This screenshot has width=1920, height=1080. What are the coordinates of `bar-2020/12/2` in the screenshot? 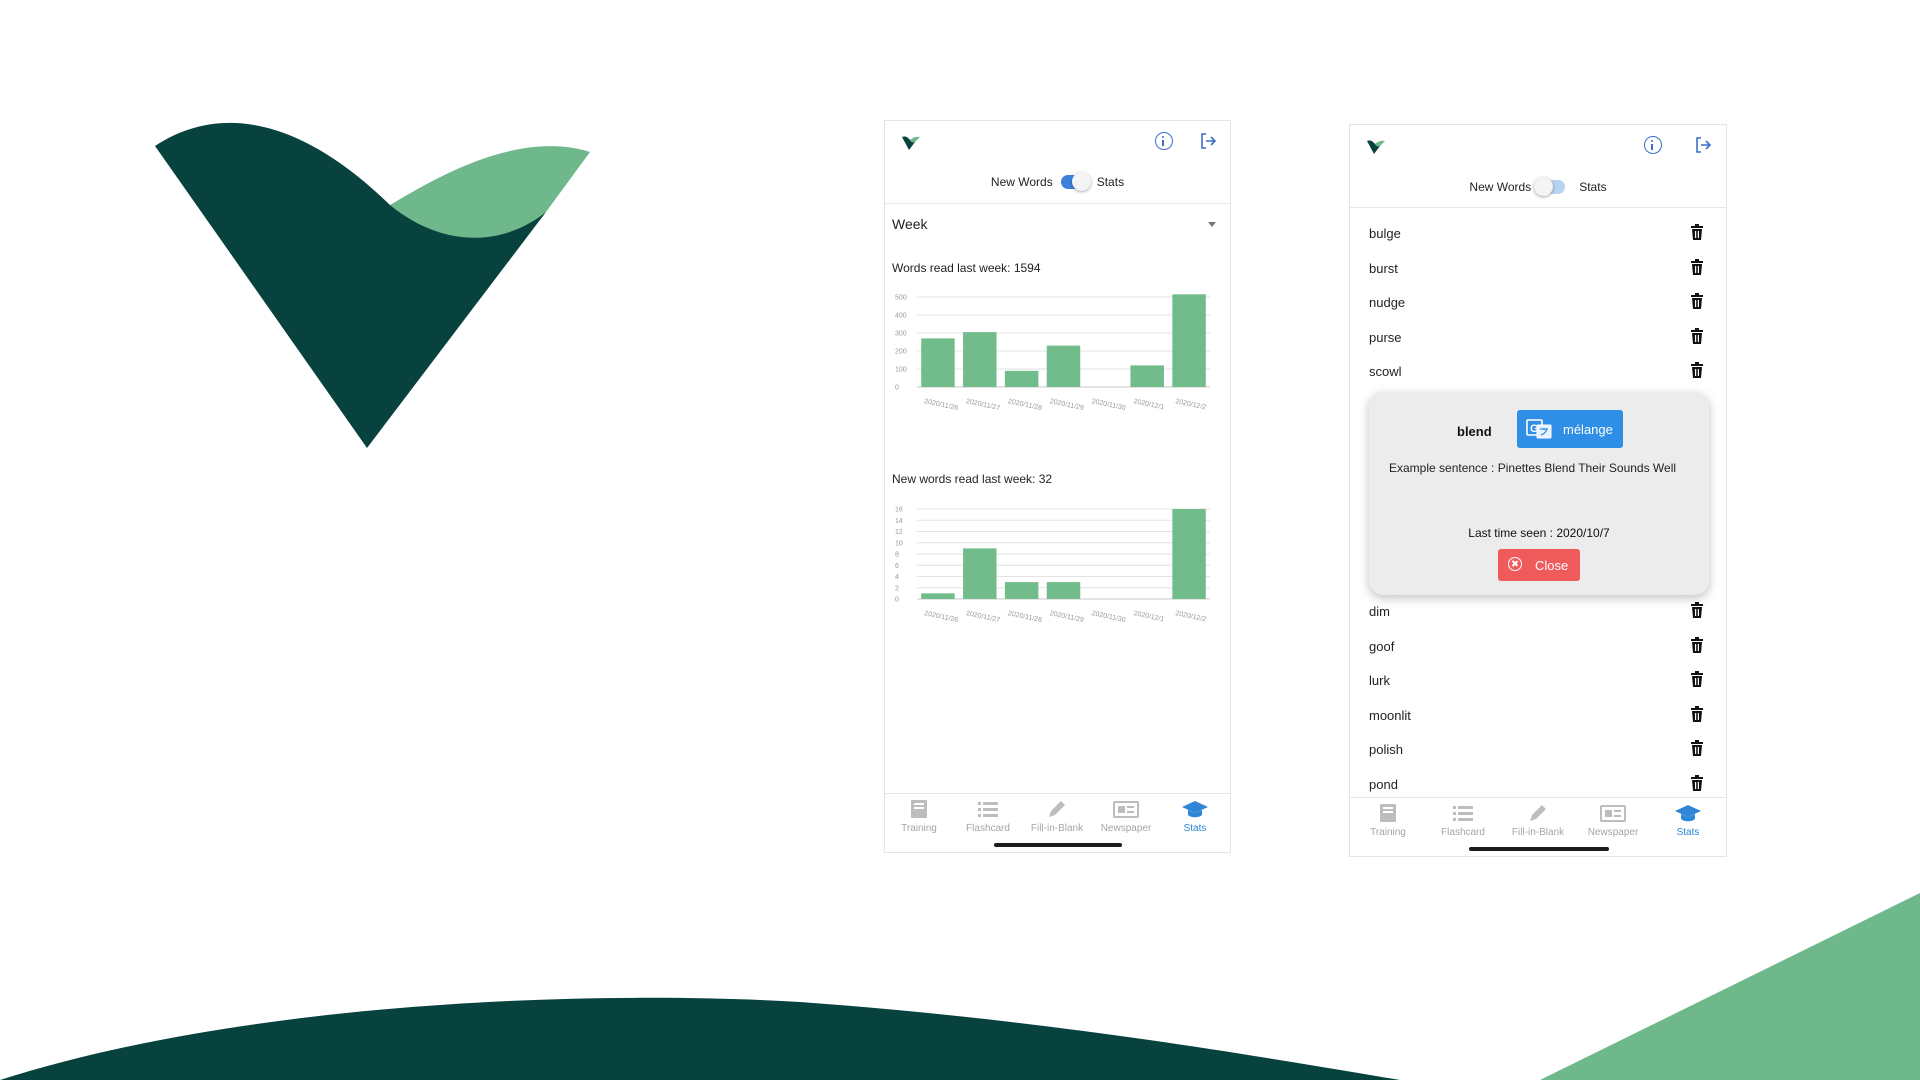 It's located at (1189, 554).